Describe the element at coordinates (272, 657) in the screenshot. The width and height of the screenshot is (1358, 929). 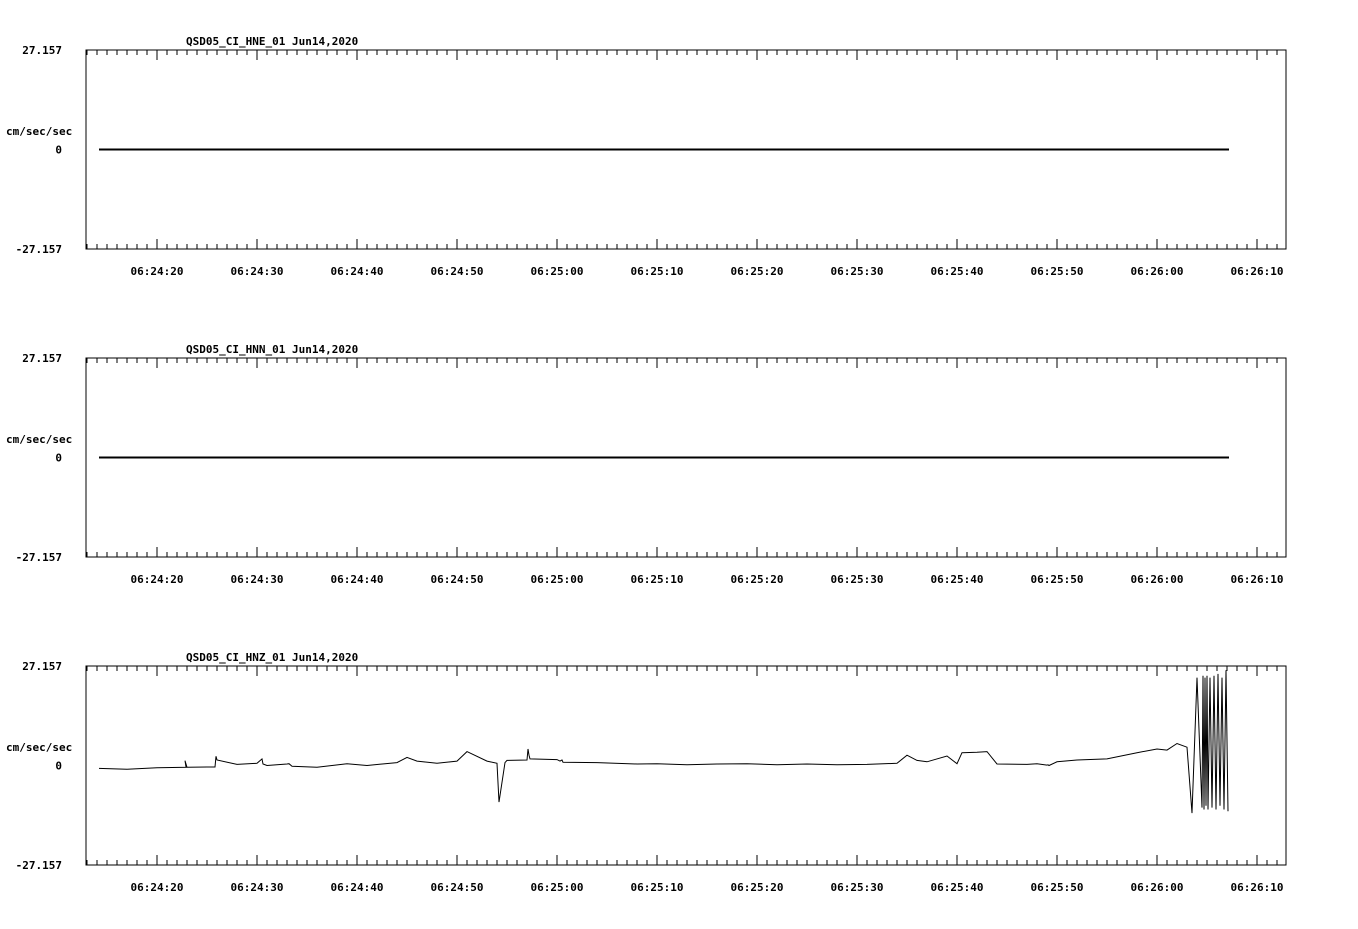
I see `panel-title: QSD05_CI_HNZ_01 Jun14,2020` at that location.